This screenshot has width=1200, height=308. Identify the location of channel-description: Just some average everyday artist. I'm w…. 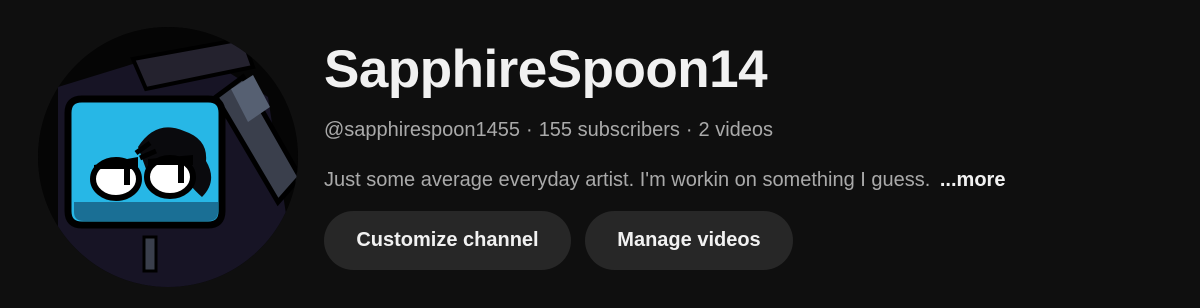
(664, 180).